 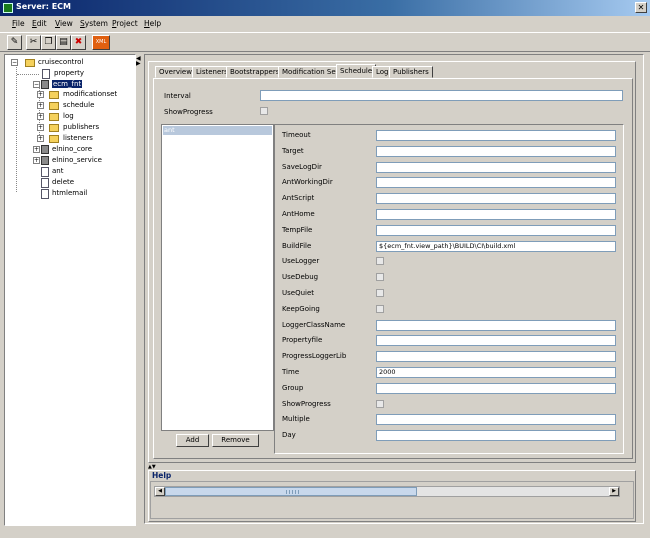 I want to click on property-label: BuildFile, so click(x=297, y=246).